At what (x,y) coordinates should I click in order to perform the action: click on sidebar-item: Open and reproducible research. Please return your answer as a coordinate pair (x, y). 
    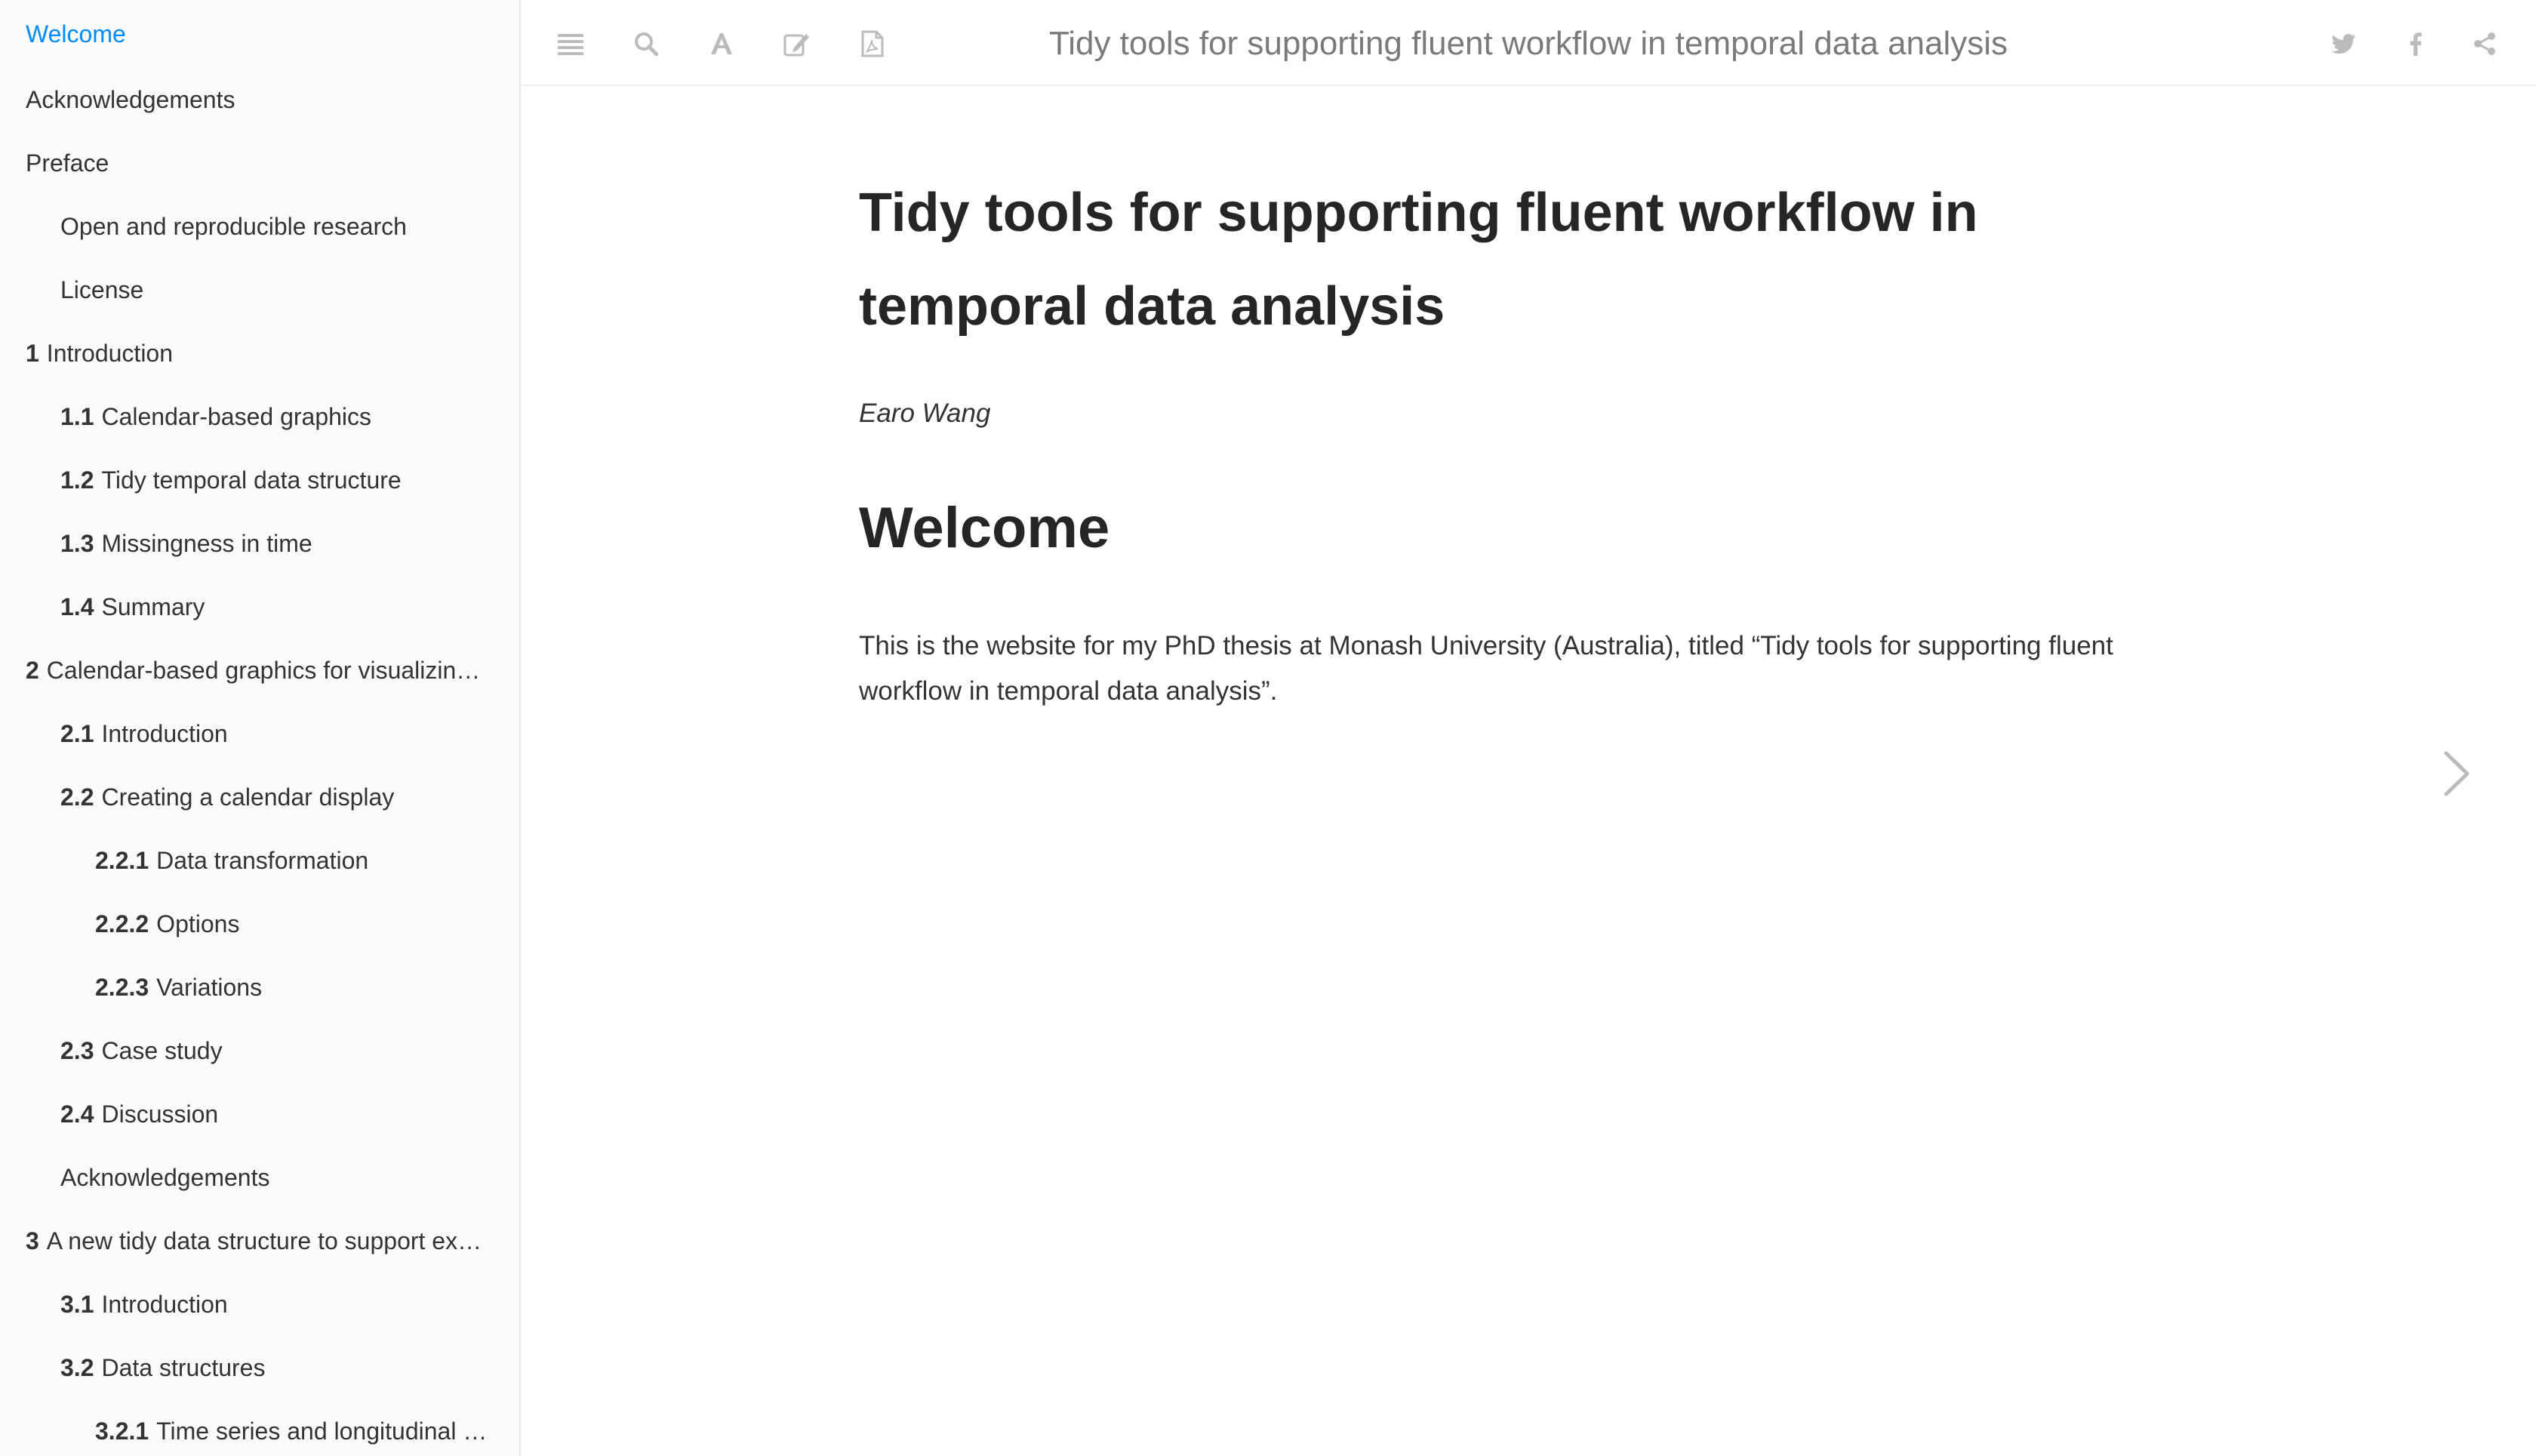
    Looking at the image, I should click on (259, 226).